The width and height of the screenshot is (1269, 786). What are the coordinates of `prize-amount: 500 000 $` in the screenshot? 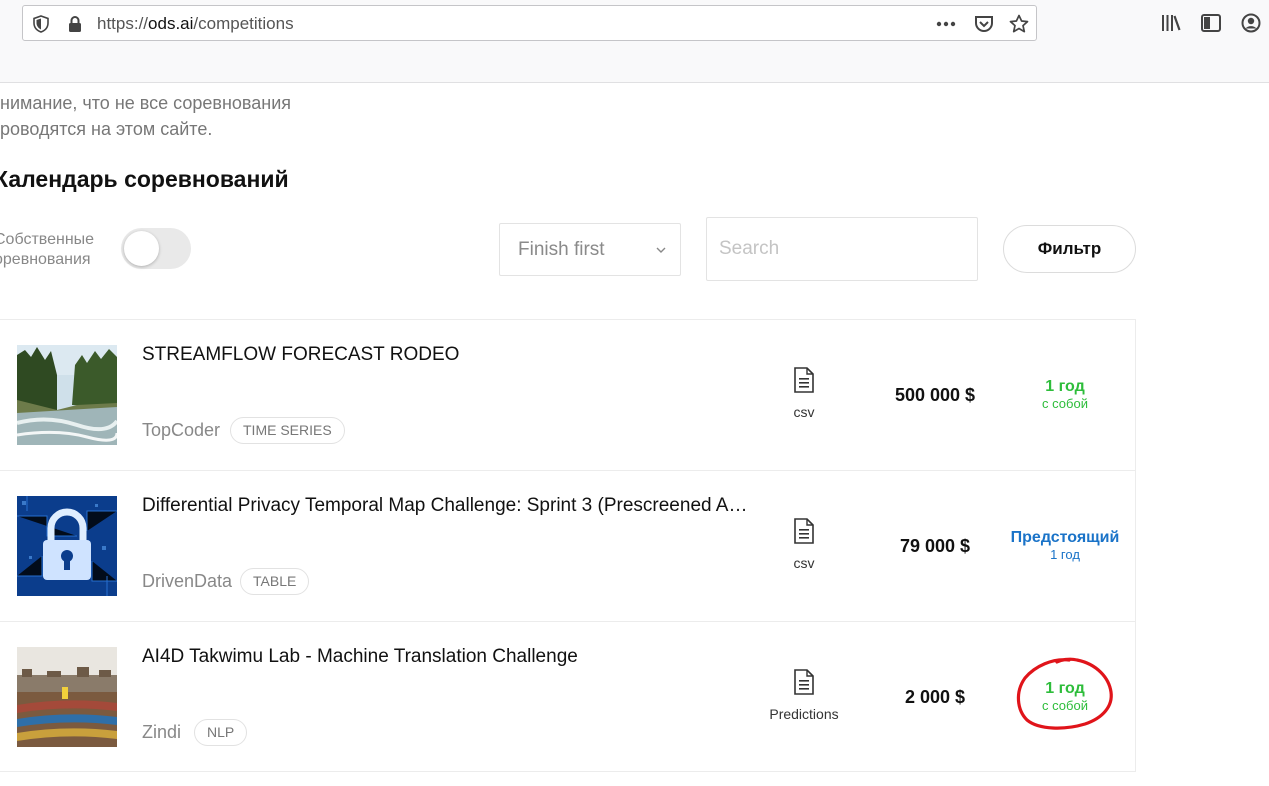 It's located at (935, 395).